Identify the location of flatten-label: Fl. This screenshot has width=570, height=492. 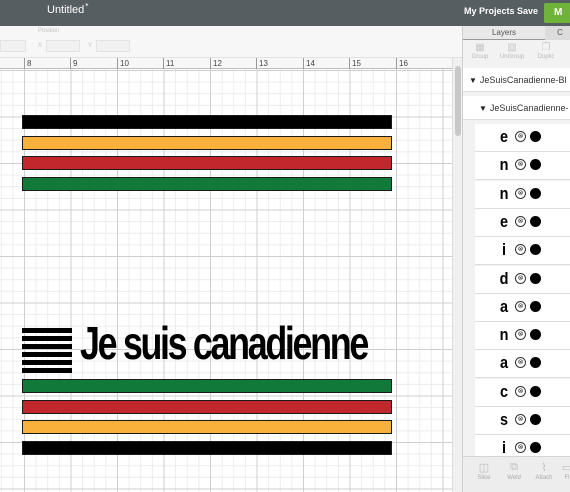
(567, 478).